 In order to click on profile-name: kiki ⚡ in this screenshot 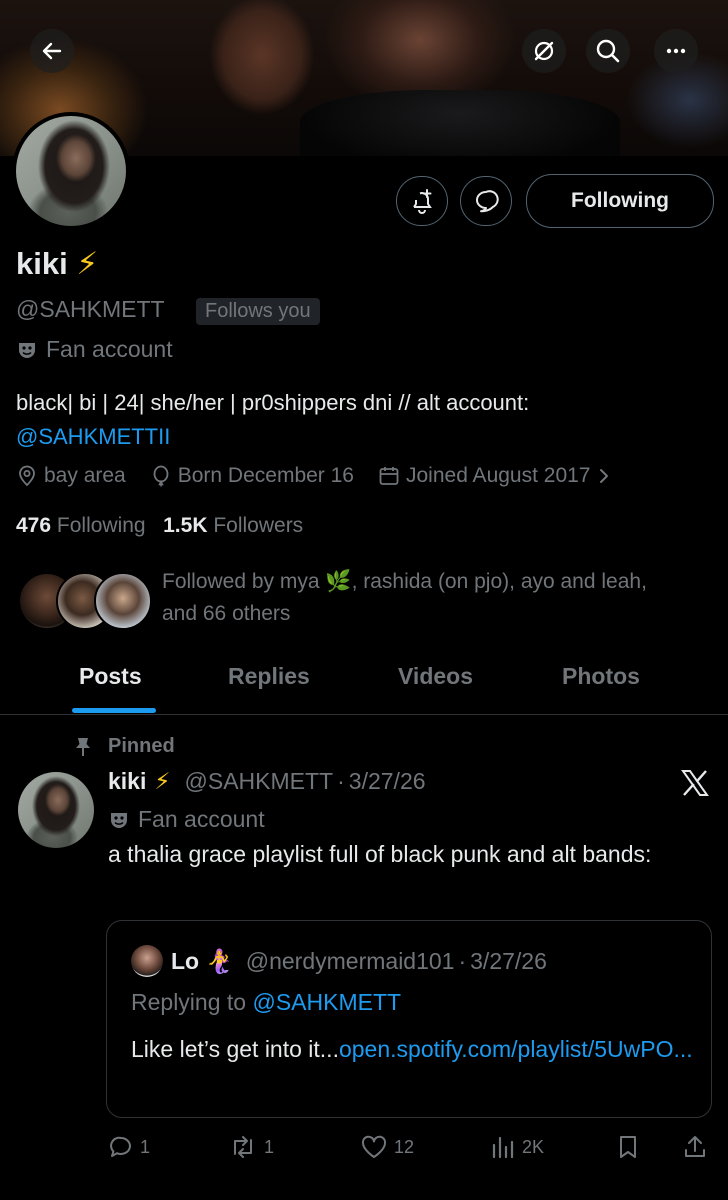, I will do `click(57, 264)`.